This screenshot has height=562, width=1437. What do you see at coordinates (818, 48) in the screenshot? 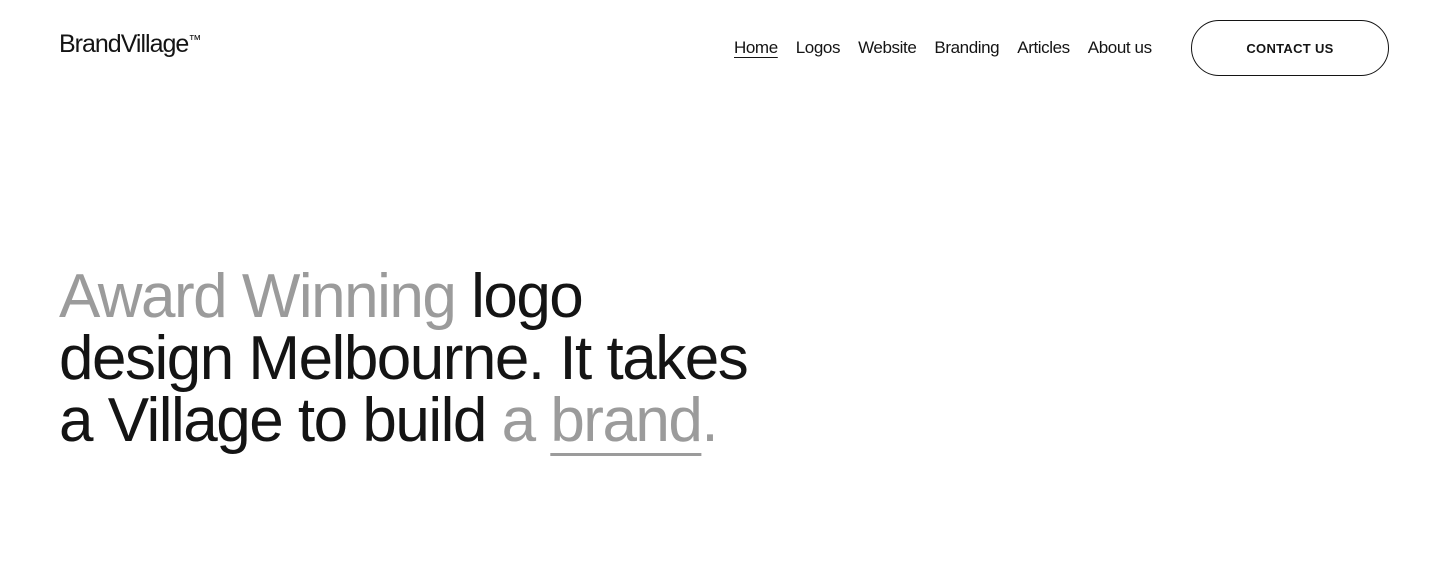
I see `nav-logos: Logos` at bounding box center [818, 48].